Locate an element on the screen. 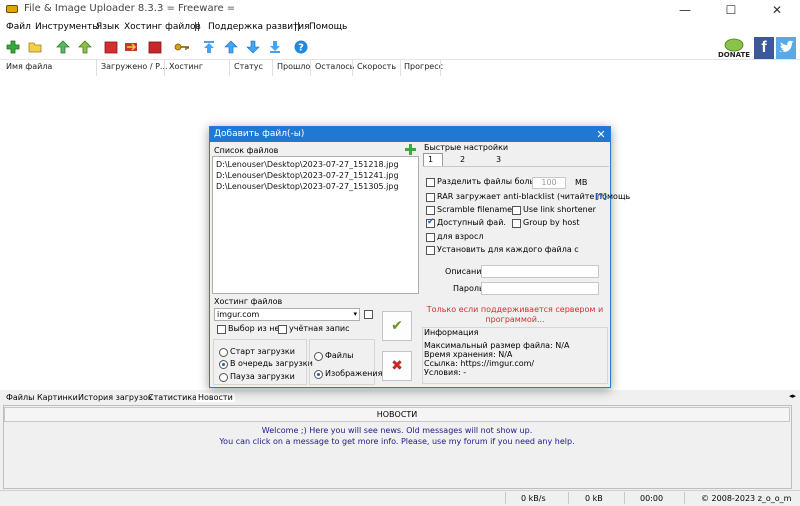 This screenshot has width=800, height=506. column-progress: Прогресс is located at coordinates (423, 66).